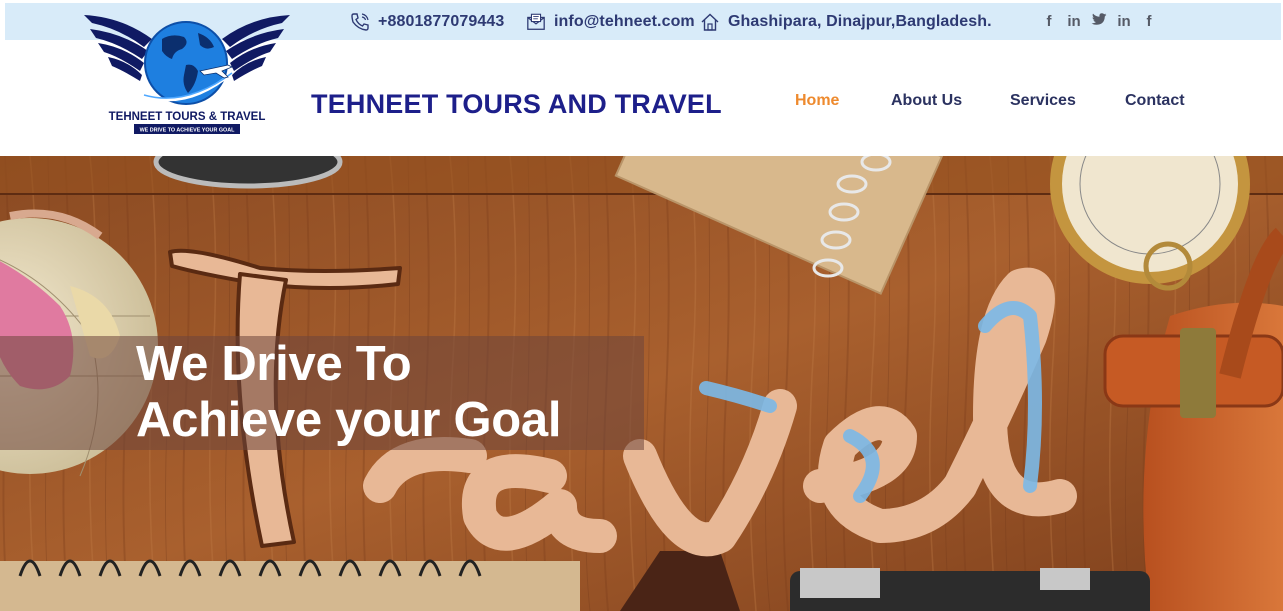  What do you see at coordinates (536, 22) in the screenshot?
I see `mail-icon` at bounding box center [536, 22].